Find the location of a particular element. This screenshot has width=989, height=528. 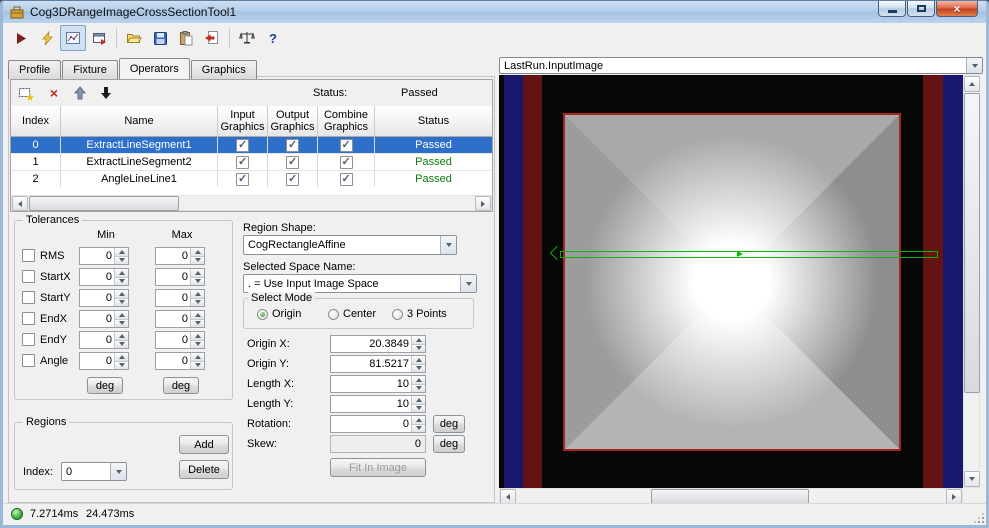

angle-min-input is located at coordinates (97, 361).